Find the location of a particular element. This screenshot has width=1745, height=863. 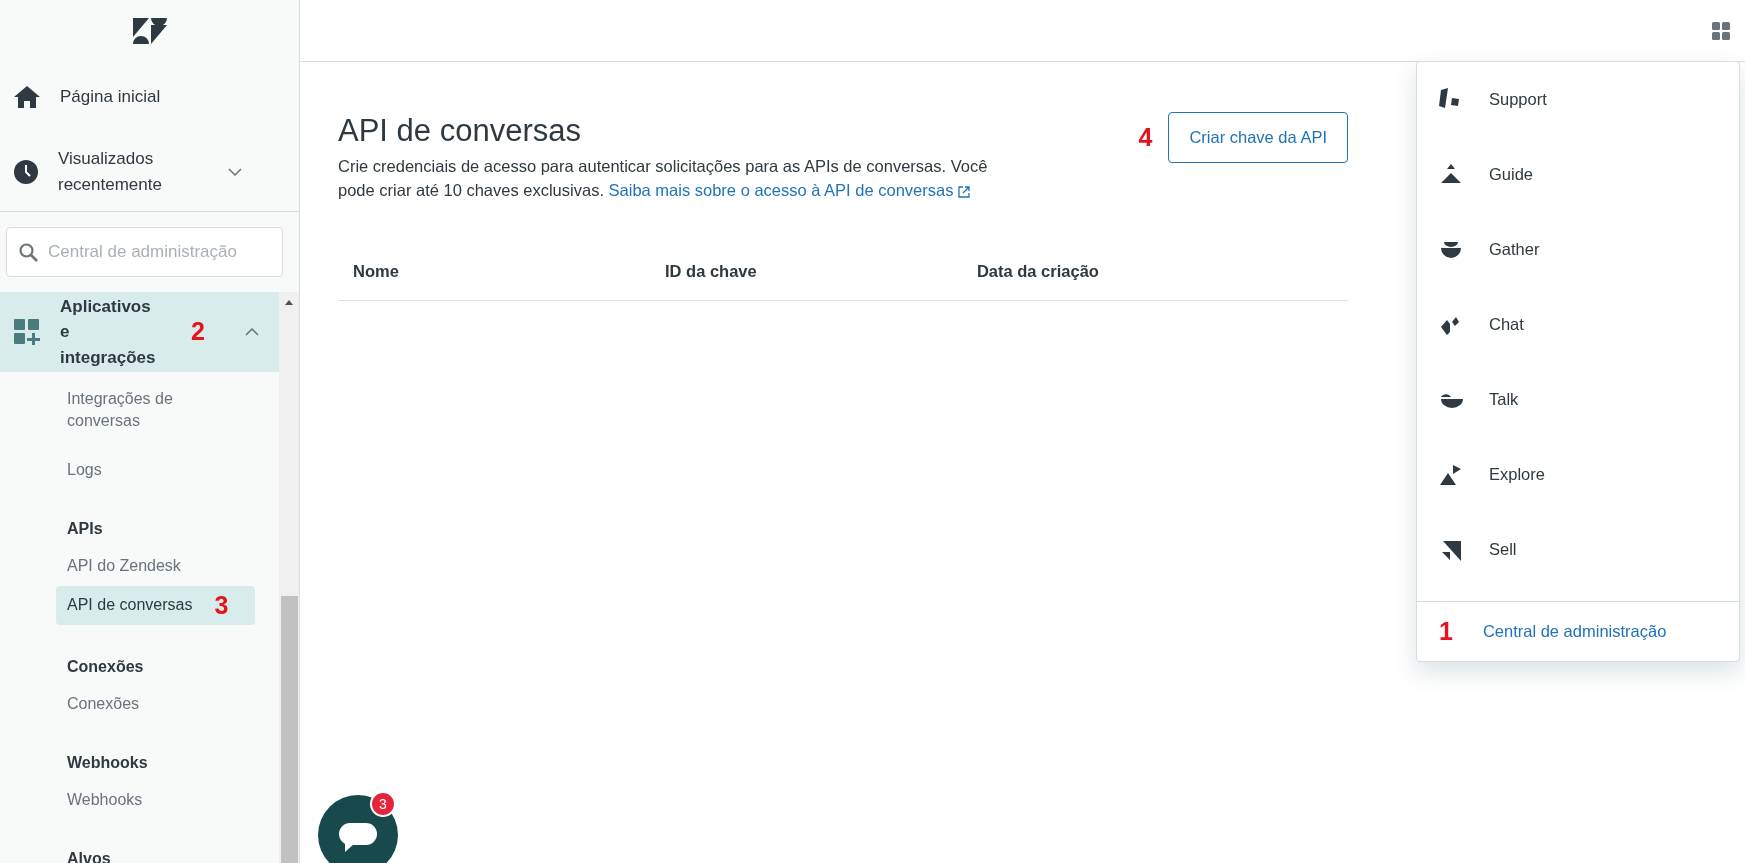

admin-center-link: Central de administração is located at coordinates (1574, 631).